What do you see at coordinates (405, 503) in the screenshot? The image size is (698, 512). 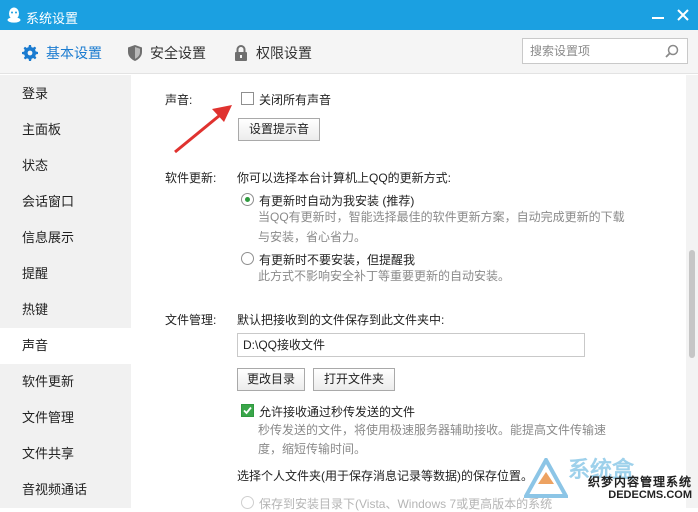 I see `save-install-dir-label: 保存到安装目录下(Vista、Windows 7或更高版本的系统` at bounding box center [405, 503].